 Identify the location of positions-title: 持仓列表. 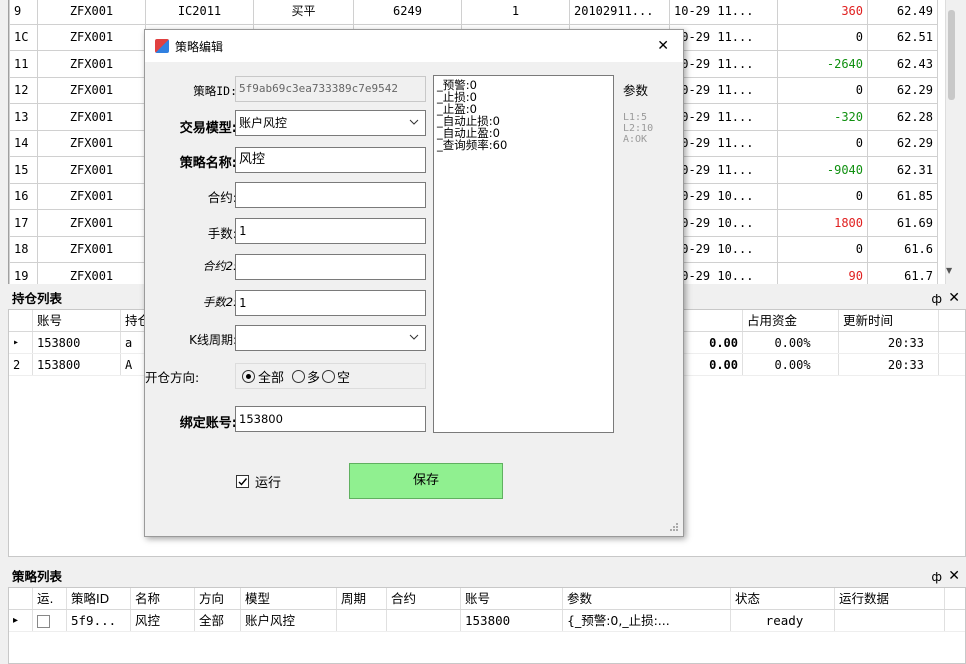
(37, 298).